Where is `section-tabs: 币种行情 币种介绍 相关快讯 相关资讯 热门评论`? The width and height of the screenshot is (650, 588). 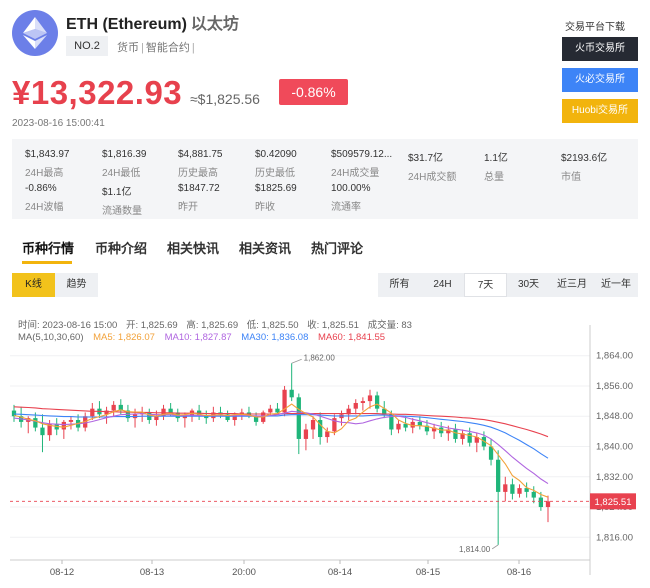 section-tabs: 币种行情 币种介绍 相关快讯 相关资讯 热门评论 is located at coordinates (325, 247).